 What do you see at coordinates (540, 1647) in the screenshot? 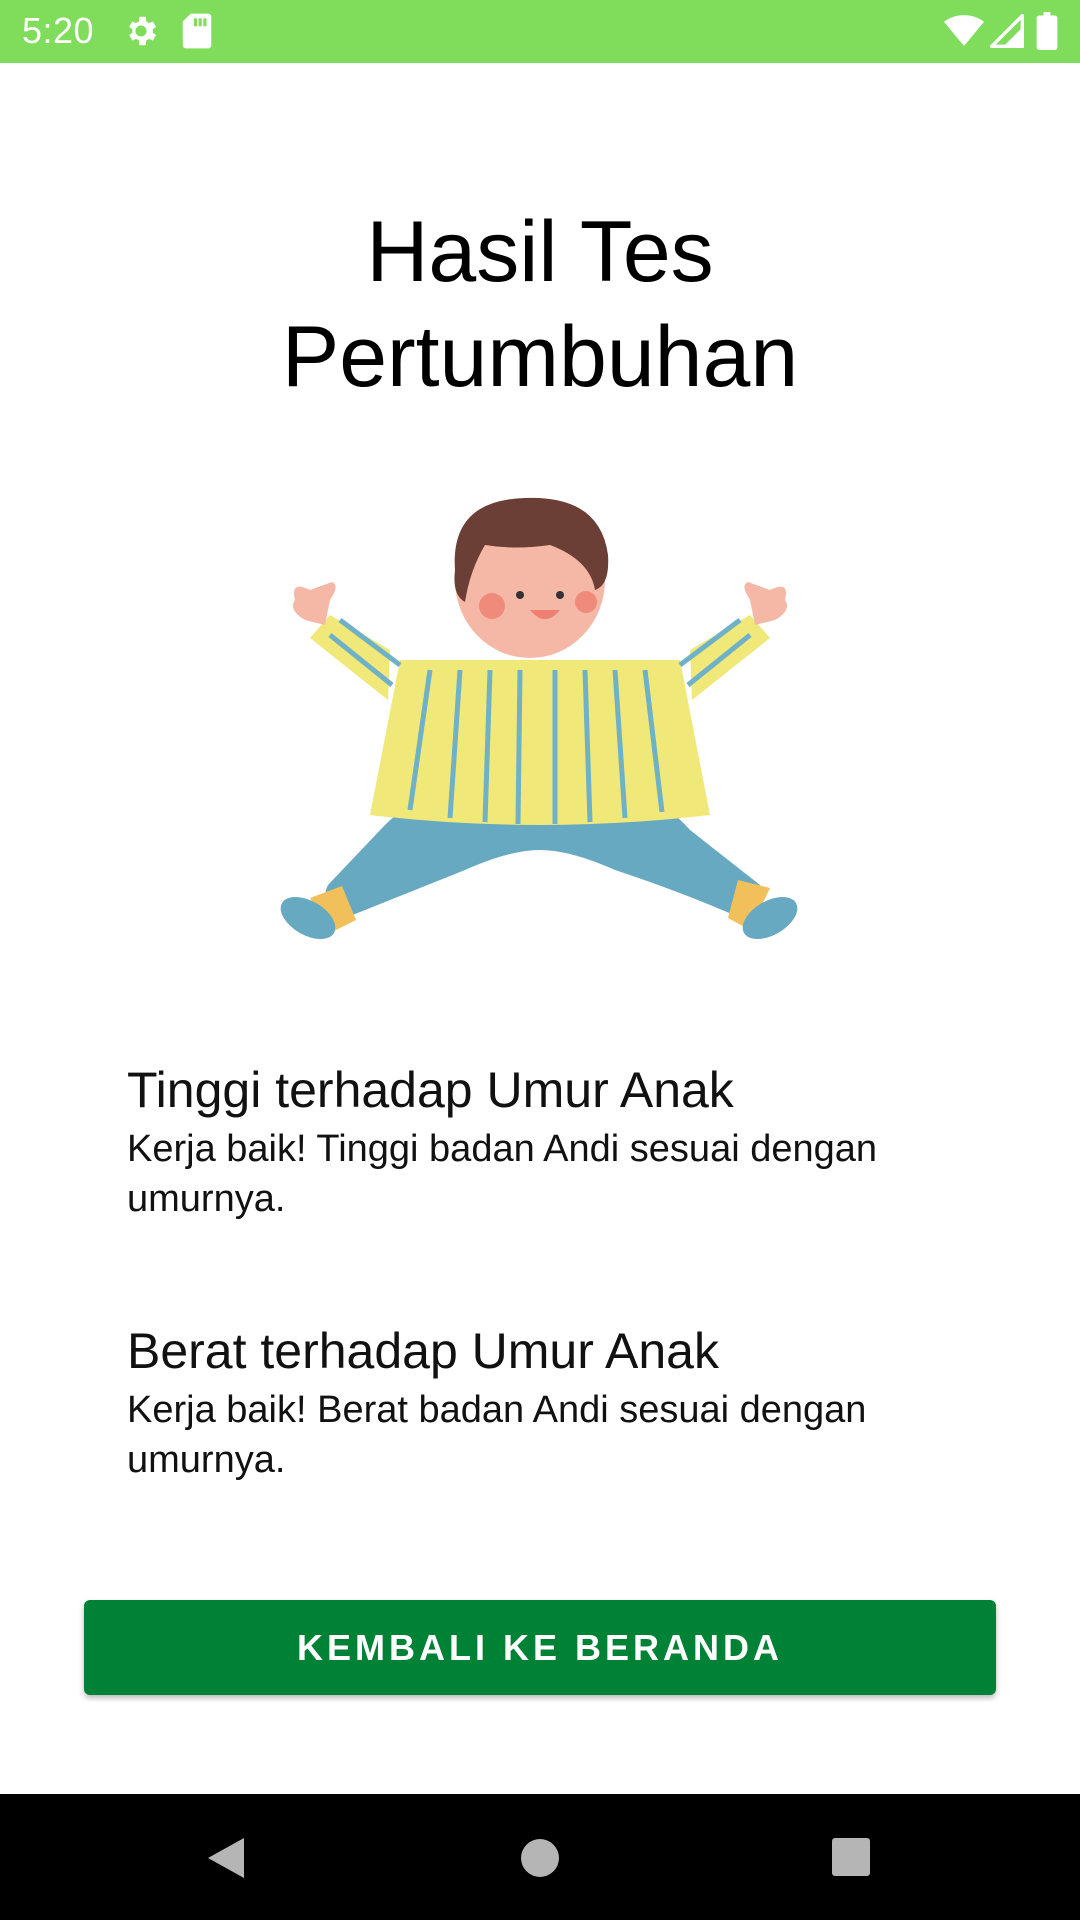
I see `back-to-home-button: KEMBALI KE BERANDA` at bounding box center [540, 1647].